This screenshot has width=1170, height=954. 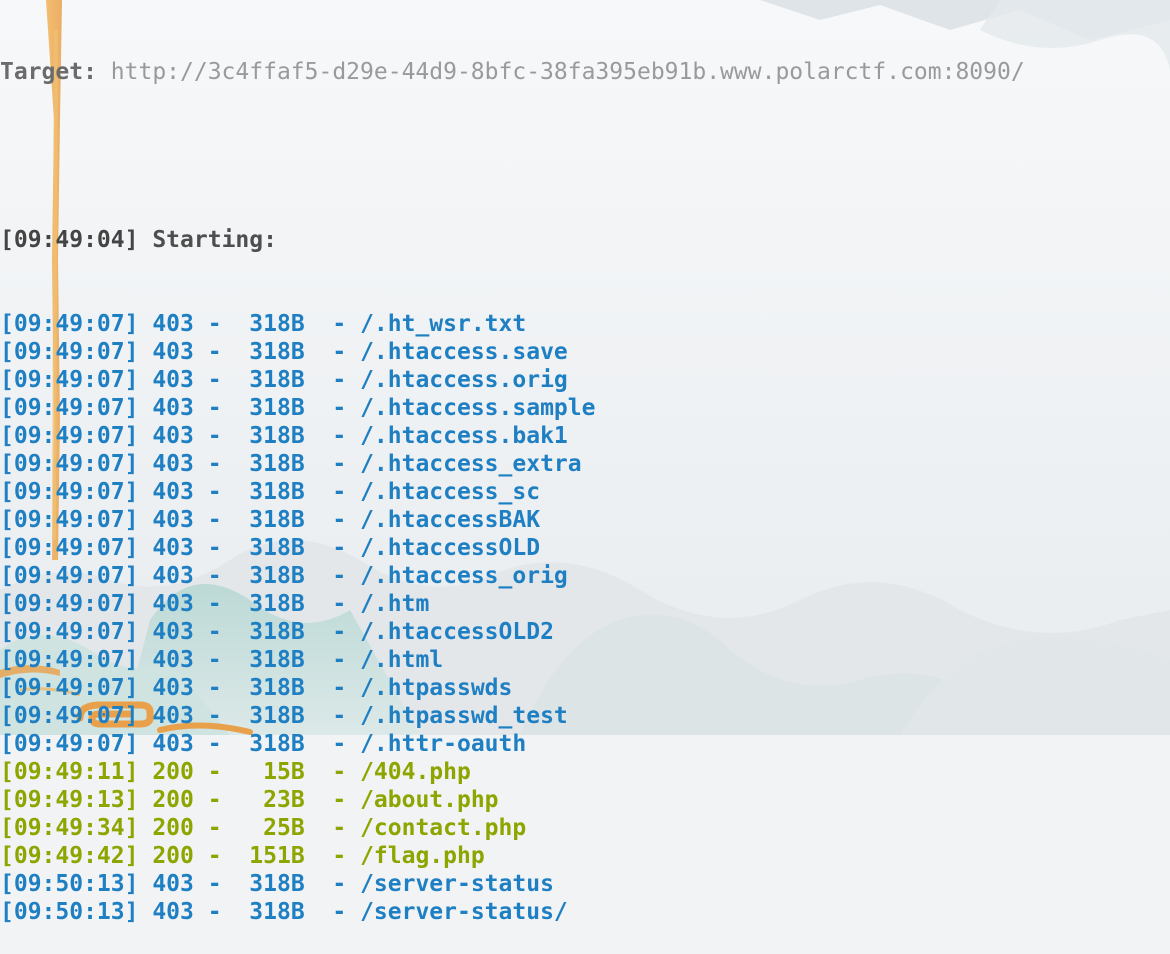 I want to click on result-row: [09:49:07] 403 - 318B - /.htaccess_sc, so click(x=585, y=492).